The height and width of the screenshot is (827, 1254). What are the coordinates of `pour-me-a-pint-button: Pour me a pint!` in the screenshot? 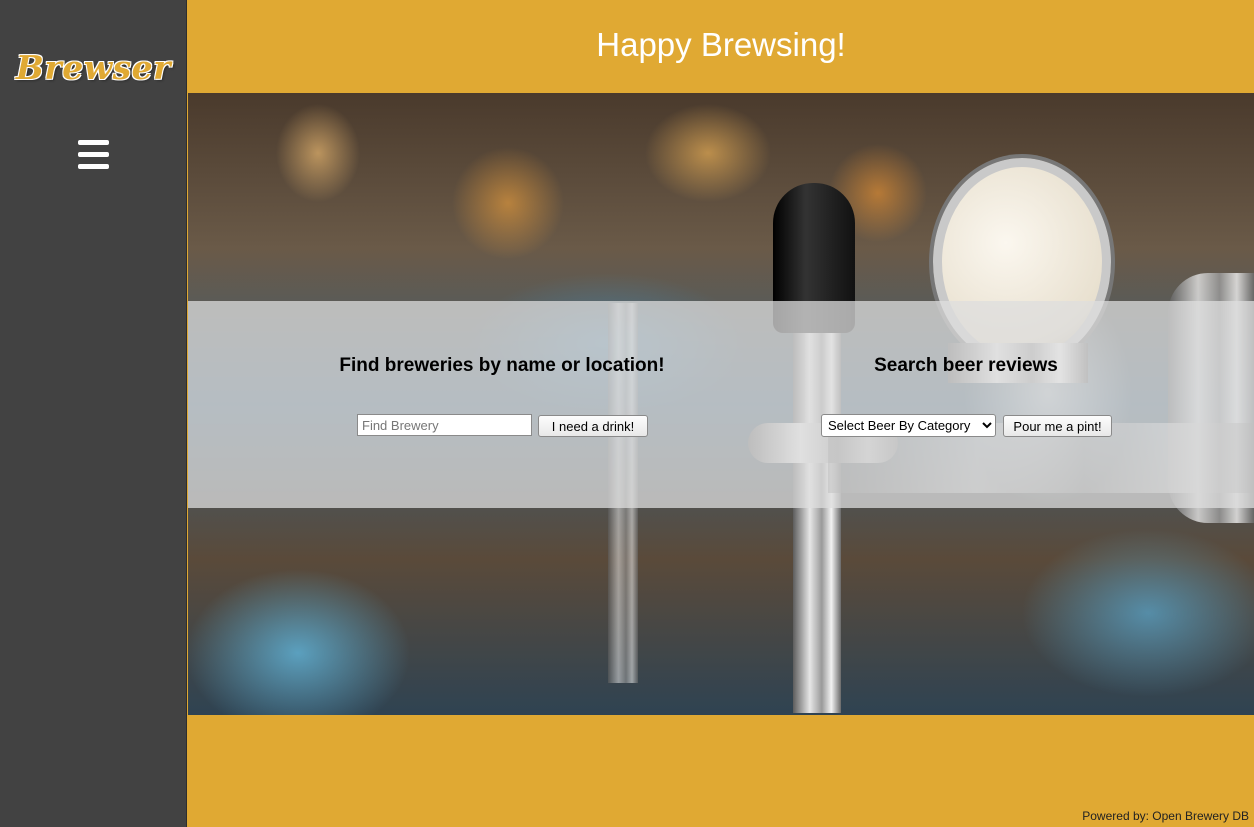 It's located at (1057, 426).